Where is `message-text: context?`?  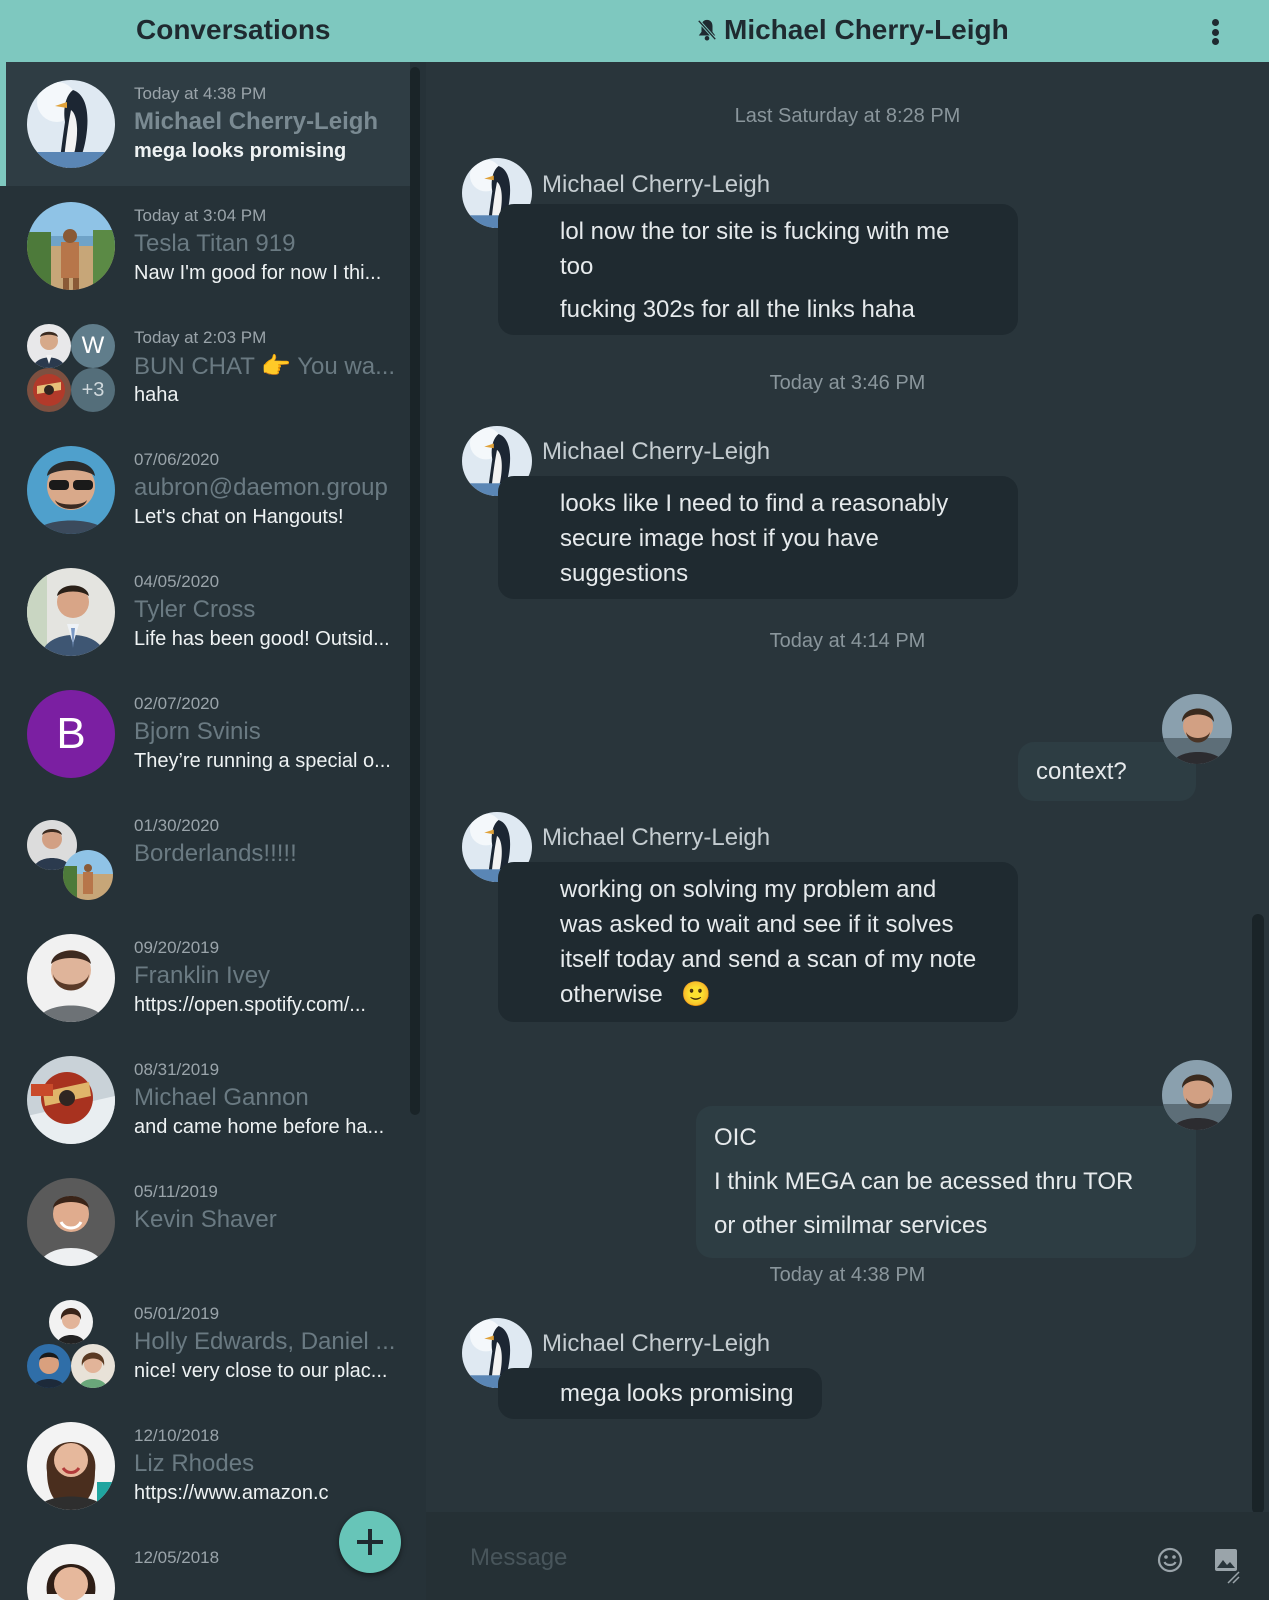 message-text: context? is located at coordinates (1081, 771).